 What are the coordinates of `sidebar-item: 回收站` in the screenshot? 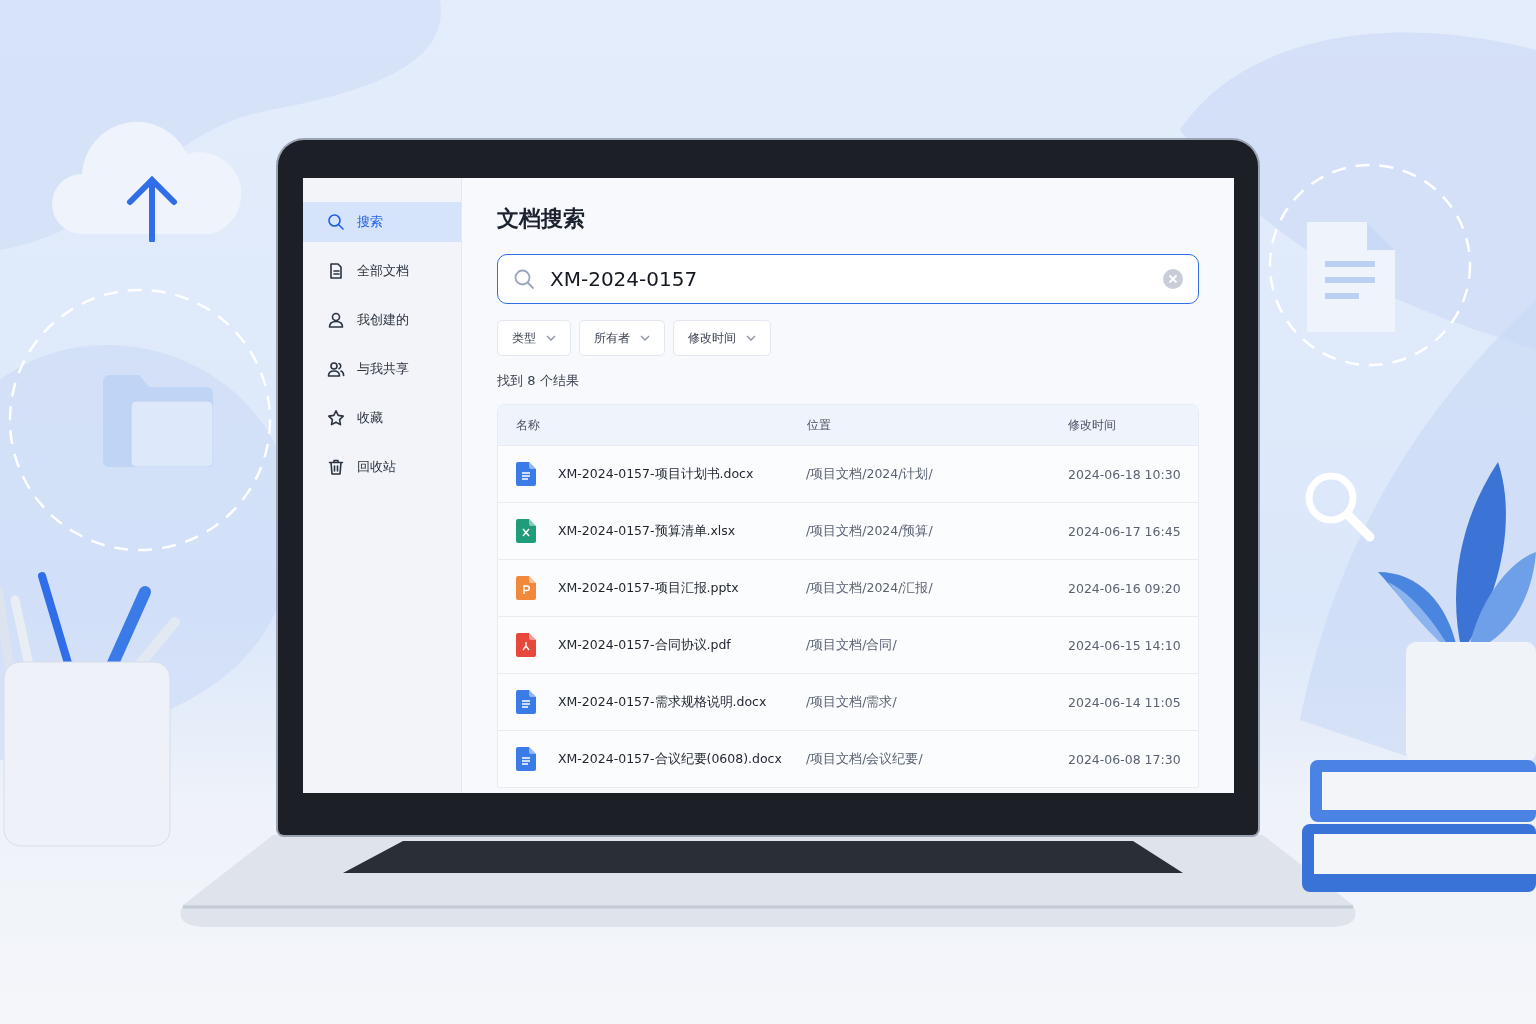 It's located at (382, 467).